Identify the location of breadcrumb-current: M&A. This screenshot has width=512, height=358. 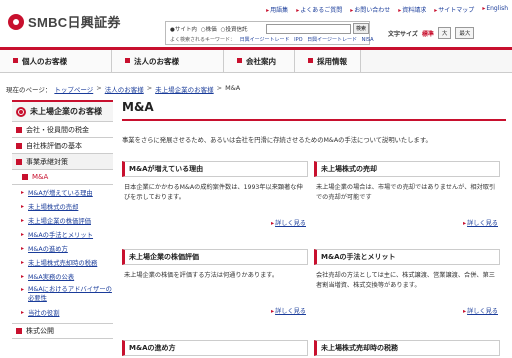
(233, 88).